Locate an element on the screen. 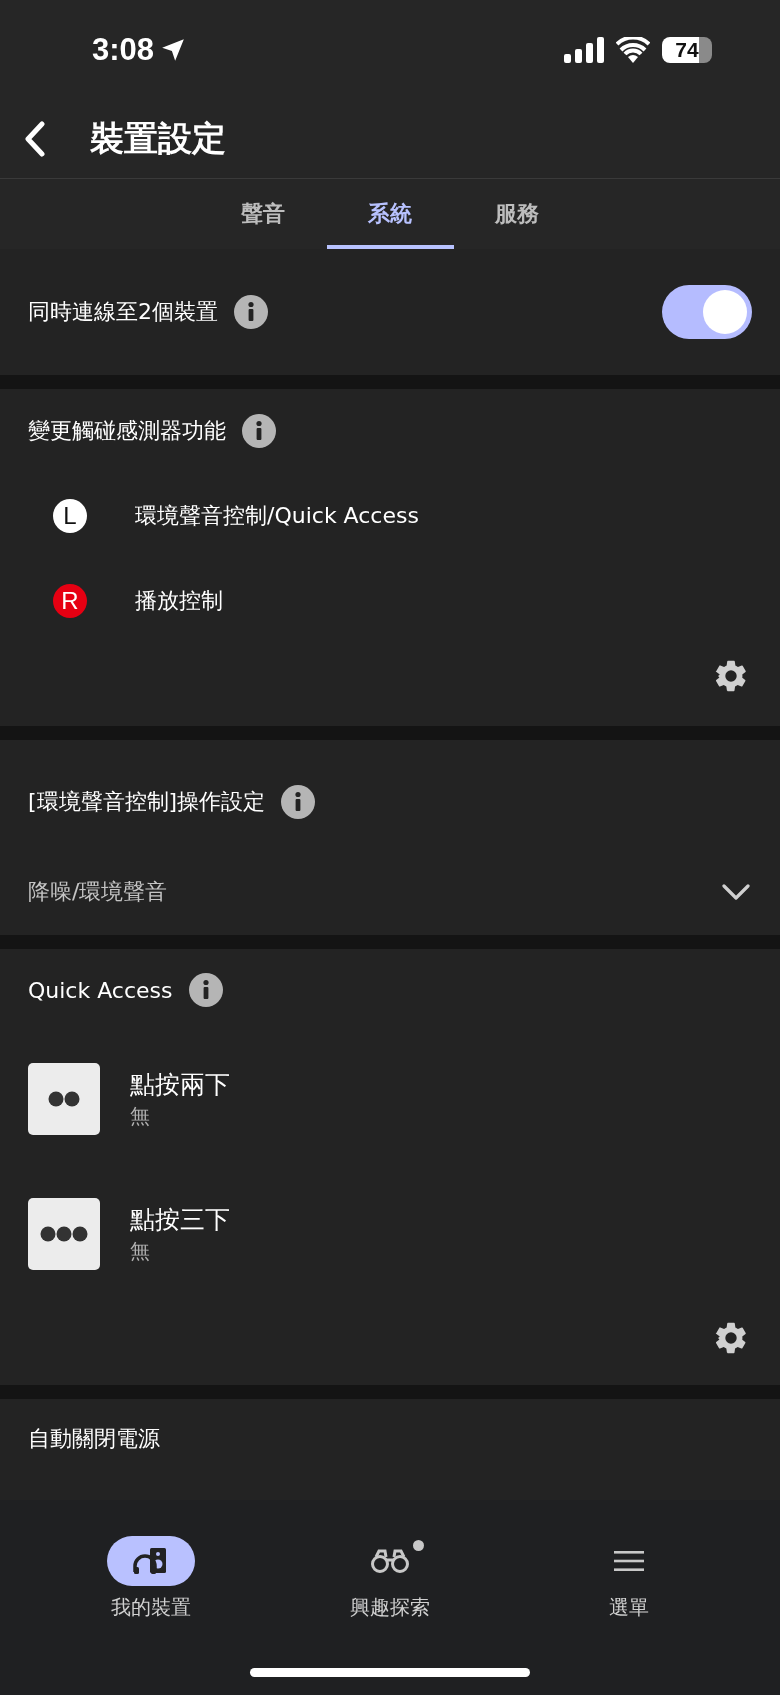  back-chevron-icon is located at coordinates (35, 139).